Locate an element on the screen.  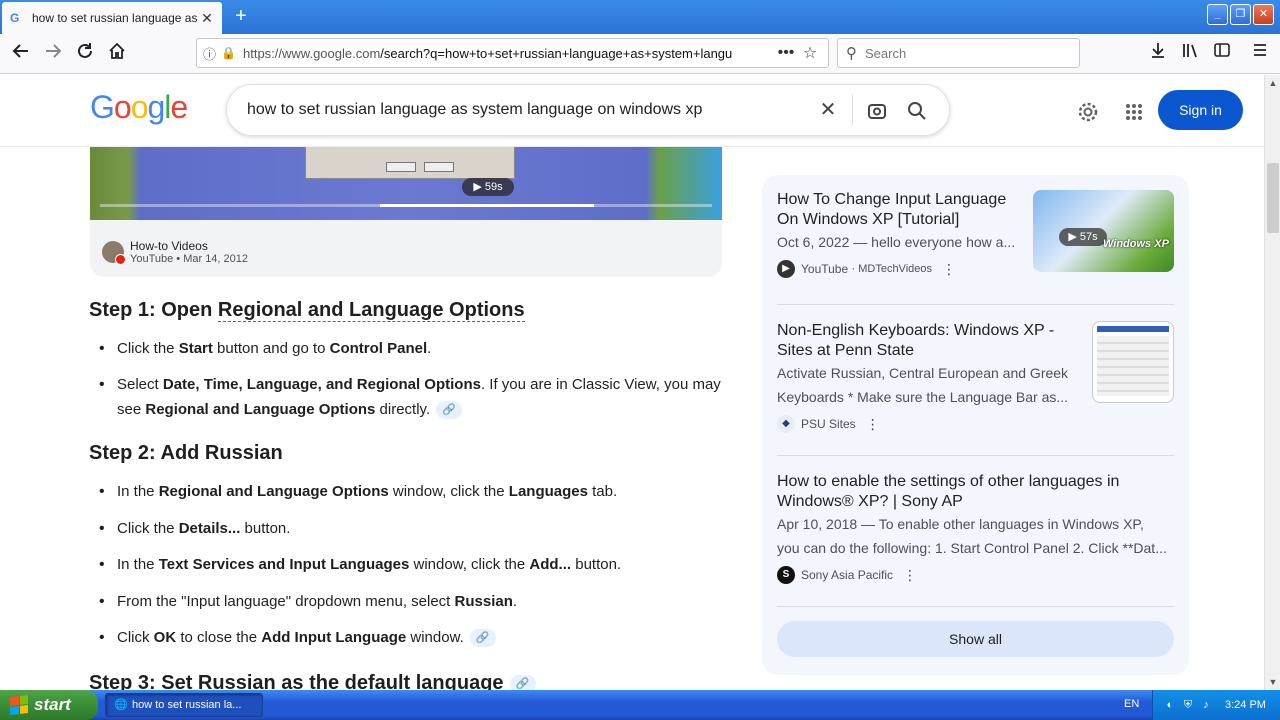
new-tab-button: + is located at coordinates (241, 17).